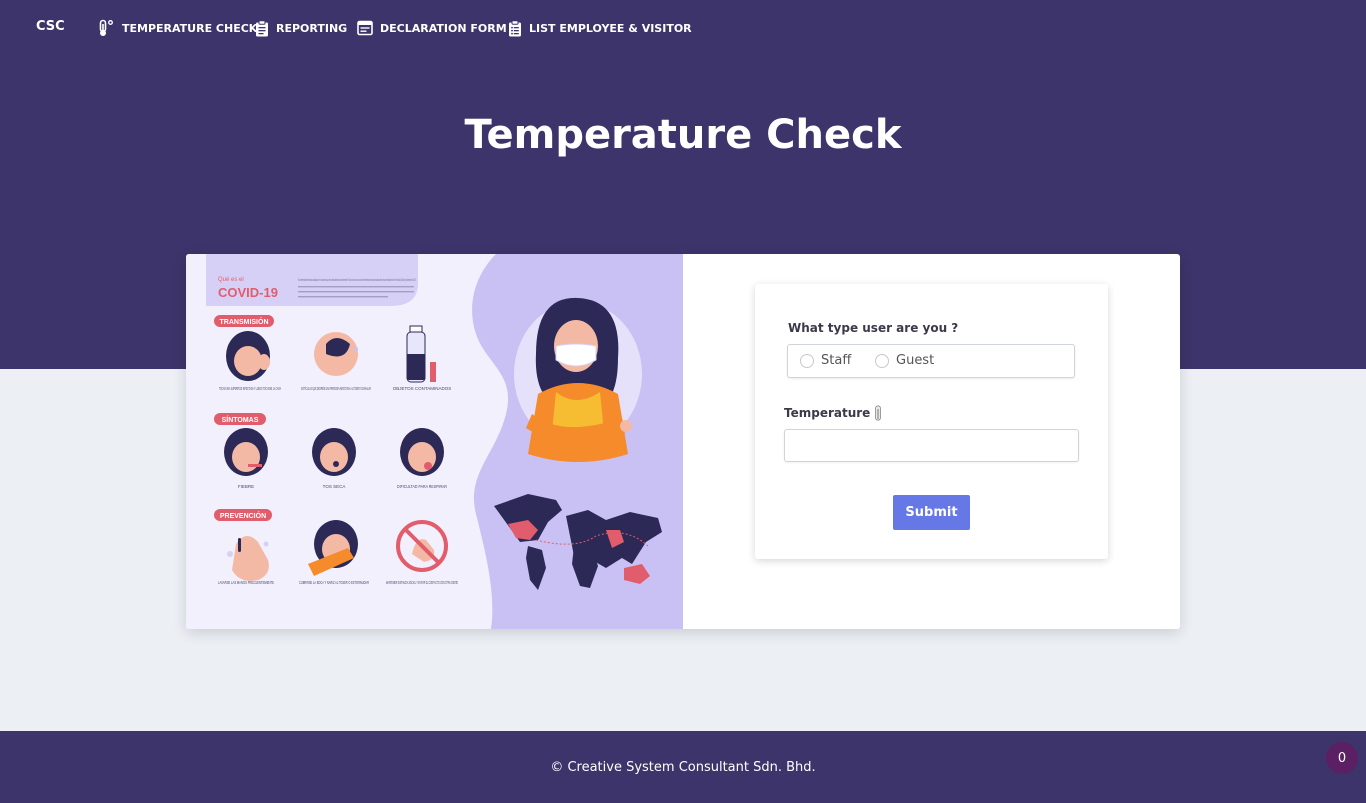 Image resolution: width=1366 pixels, height=803 pixels. Describe the element at coordinates (421, 354) in the screenshot. I see `bottle-figure` at that location.